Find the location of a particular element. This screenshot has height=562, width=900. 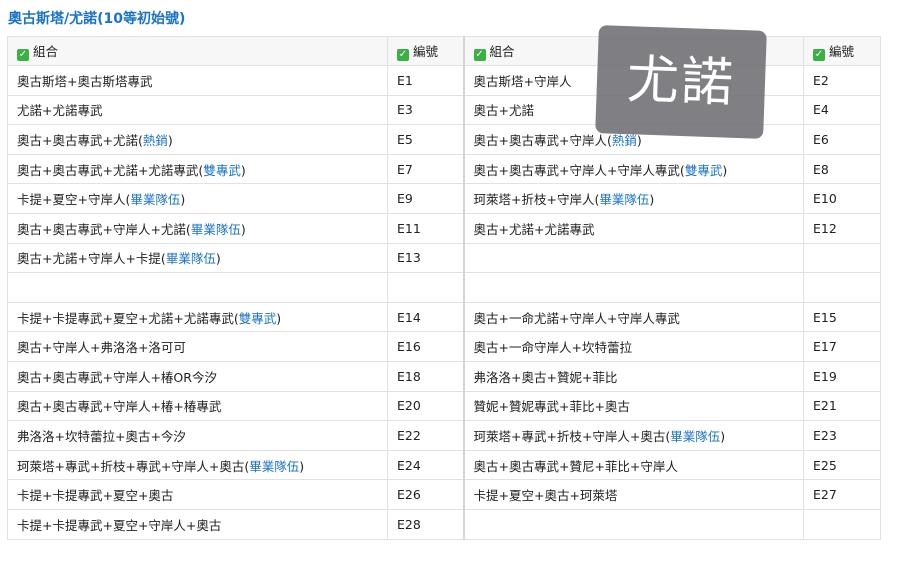

combo-cell: 奧古+尤諾+尤諾專武 is located at coordinates (633, 228).